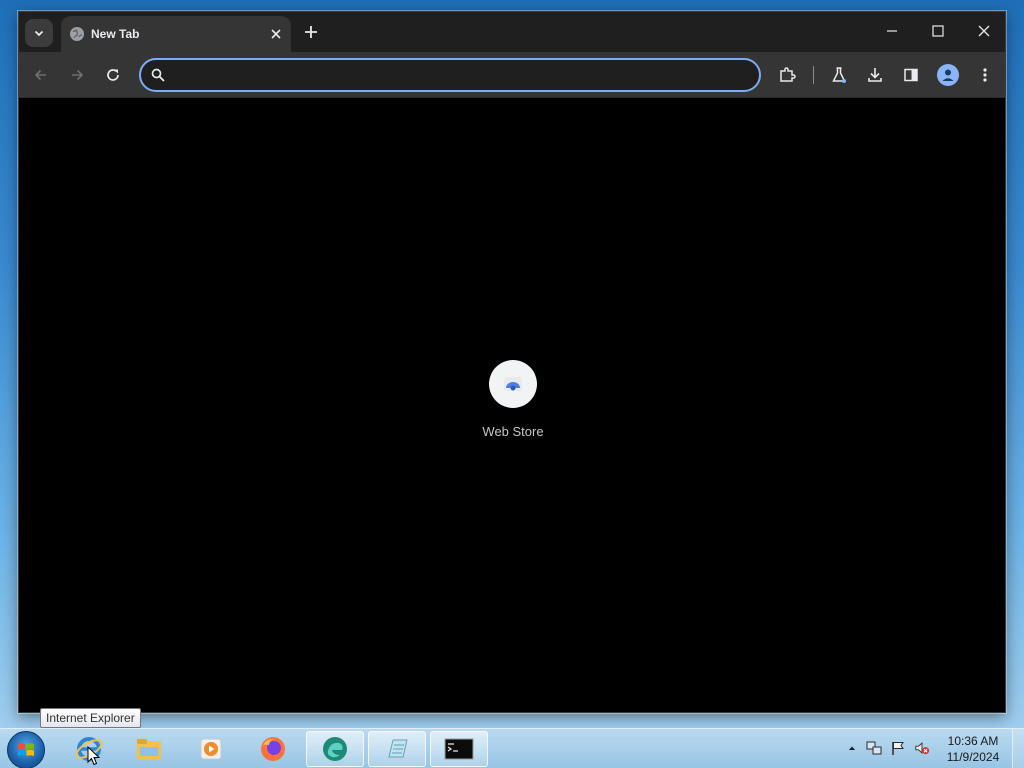 The height and width of the screenshot is (768, 1024). I want to click on reload-button, so click(113, 75).